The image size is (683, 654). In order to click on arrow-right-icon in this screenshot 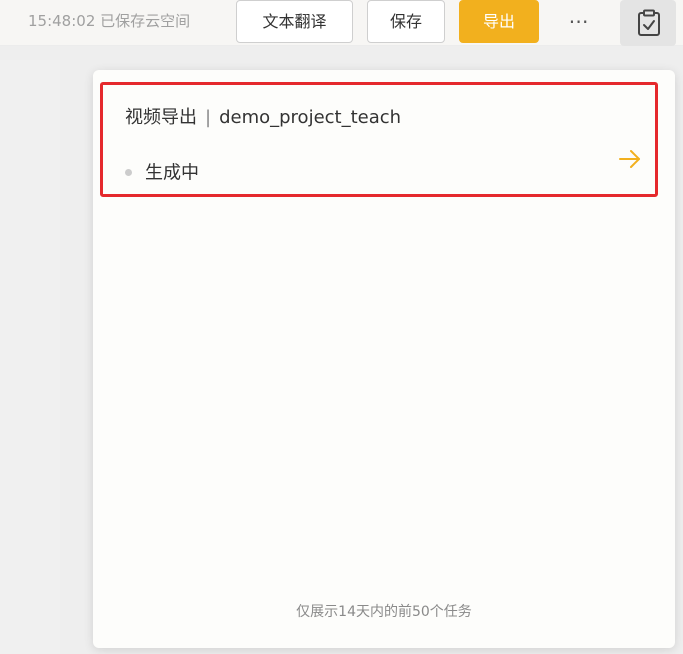, I will do `click(630, 159)`.